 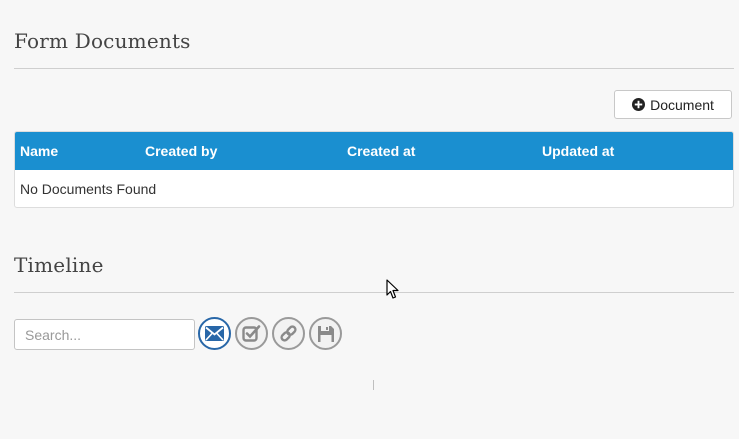 What do you see at coordinates (181, 151) in the screenshot?
I see `column-header-created-by: Created by` at bounding box center [181, 151].